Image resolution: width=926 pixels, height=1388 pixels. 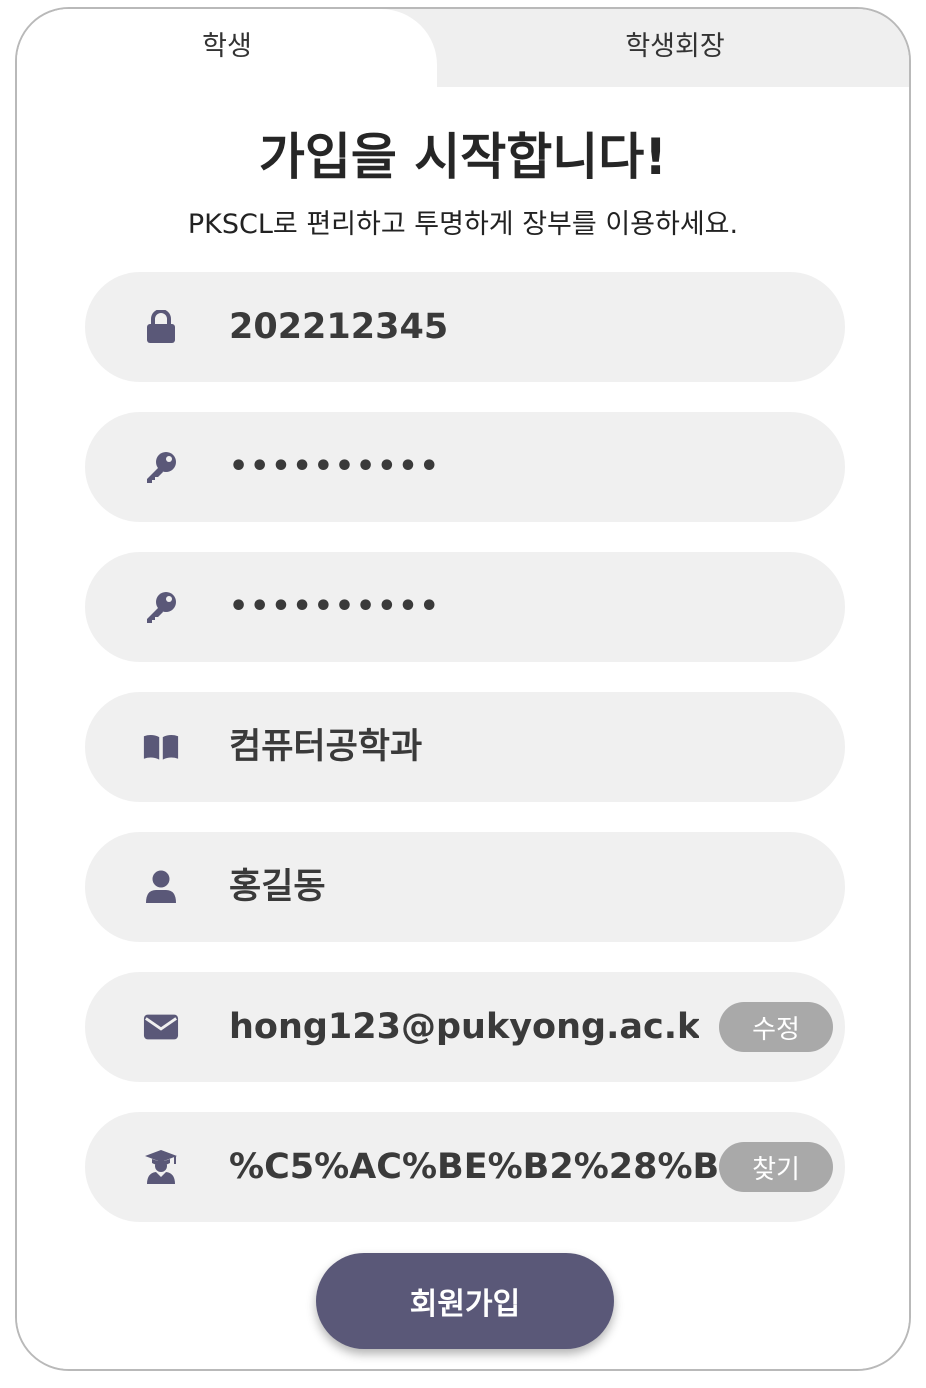 What do you see at coordinates (335, 466) in the screenshot?
I see `password-value: ••••••••••` at bounding box center [335, 466].